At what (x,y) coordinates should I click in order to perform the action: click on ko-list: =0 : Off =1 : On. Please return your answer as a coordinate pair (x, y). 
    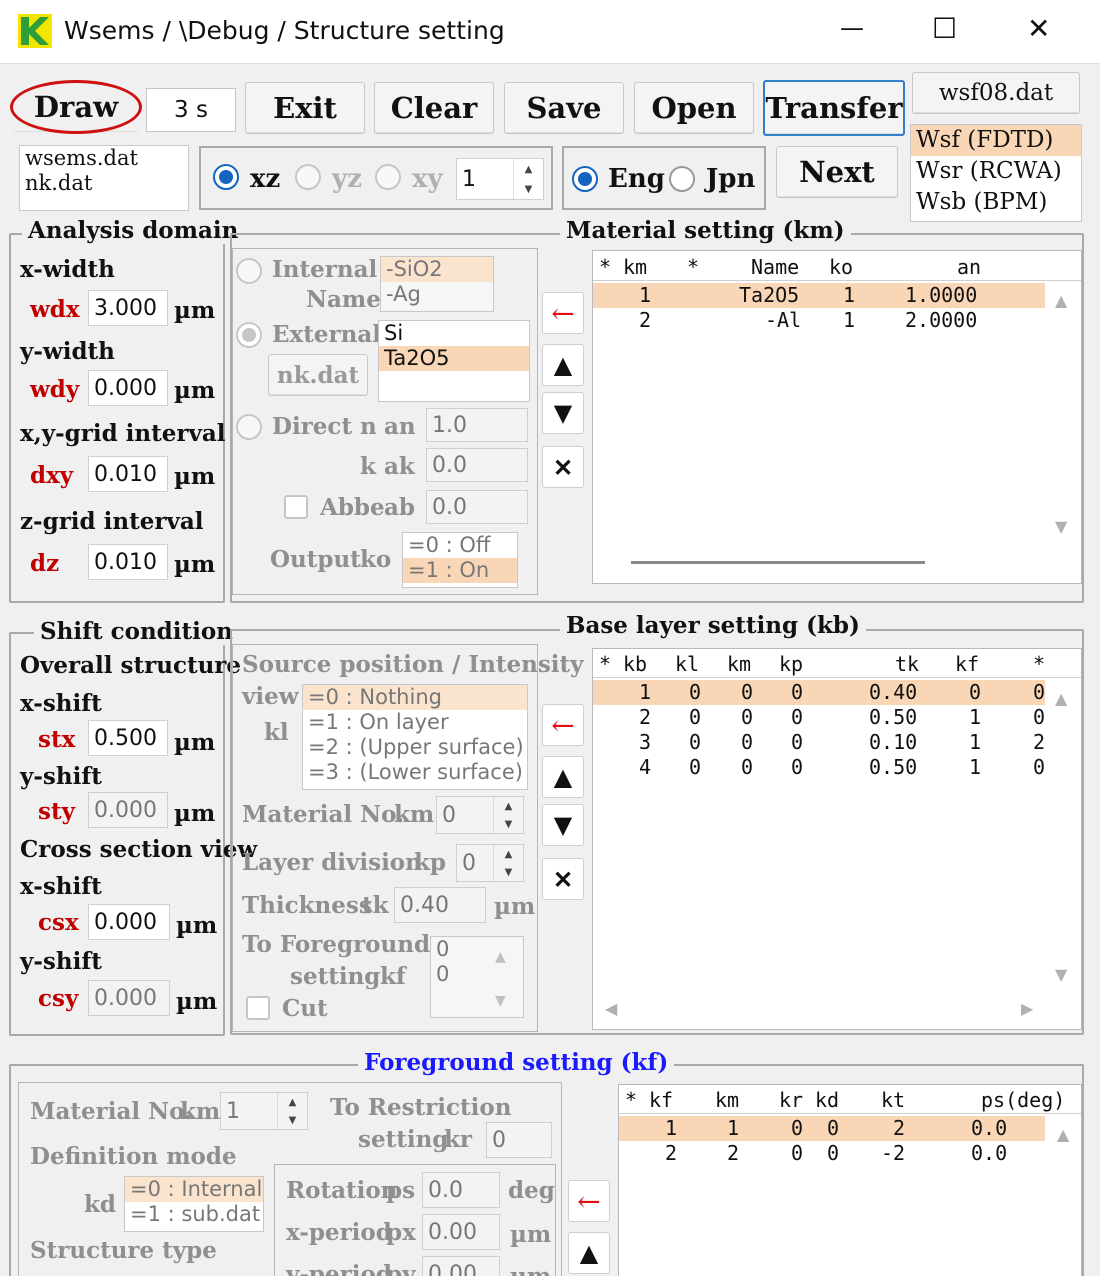
    Looking at the image, I should click on (460, 560).